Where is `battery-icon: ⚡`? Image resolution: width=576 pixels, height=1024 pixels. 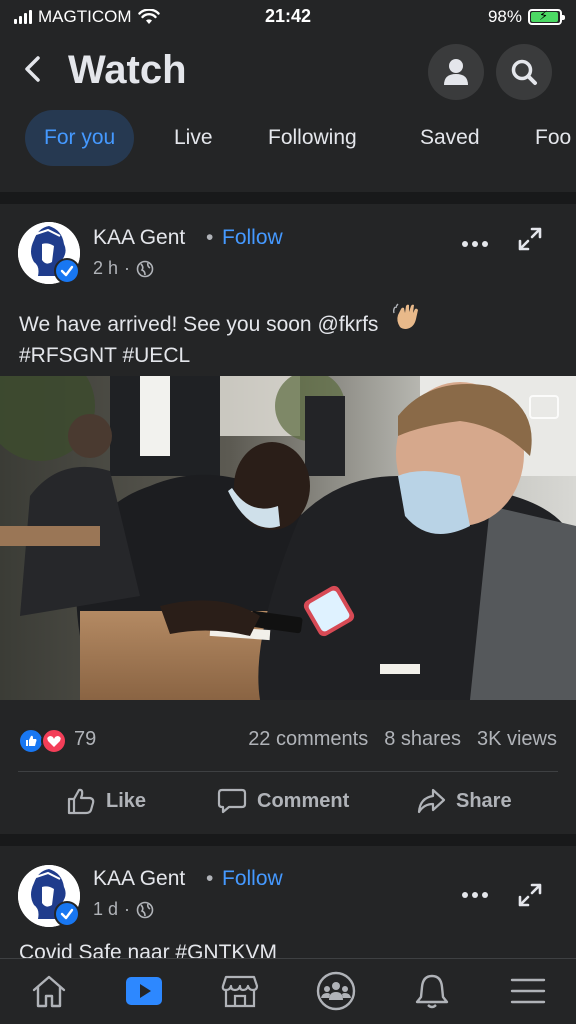
battery-icon: ⚡ is located at coordinates (546, 16).